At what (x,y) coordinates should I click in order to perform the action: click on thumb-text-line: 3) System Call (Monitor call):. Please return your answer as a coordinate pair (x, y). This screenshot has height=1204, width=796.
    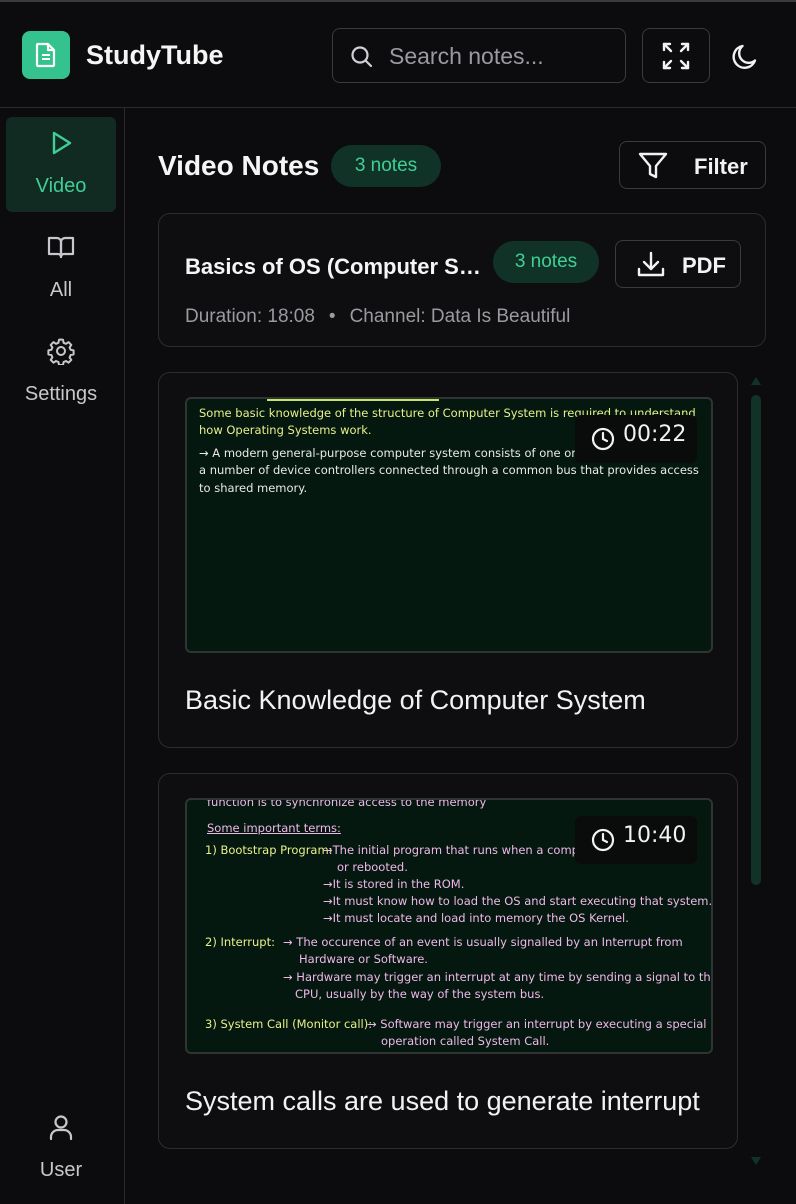
    Looking at the image, I should click on (289, 1024).